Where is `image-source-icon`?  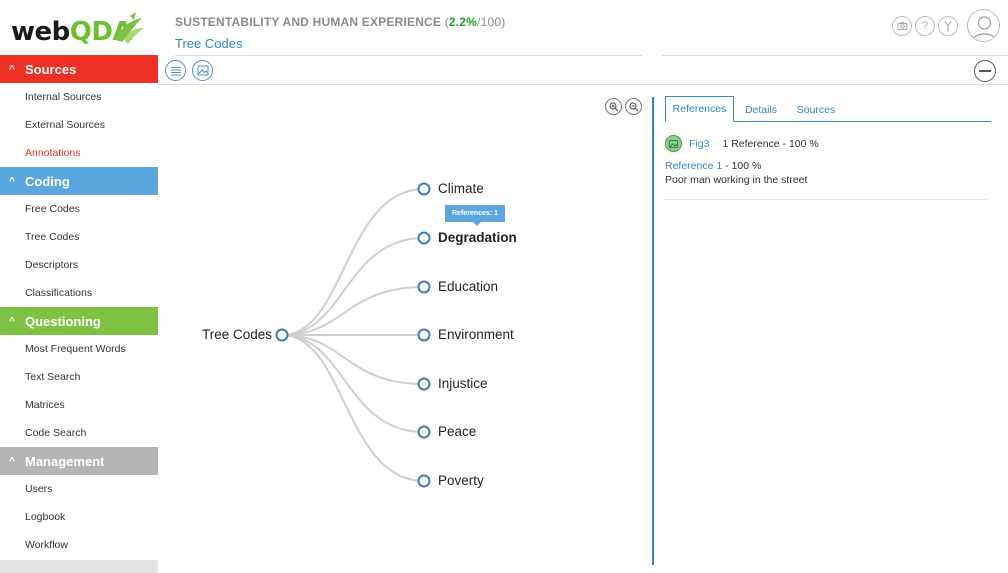
image-source-icon is located at coordinates (673, 143).